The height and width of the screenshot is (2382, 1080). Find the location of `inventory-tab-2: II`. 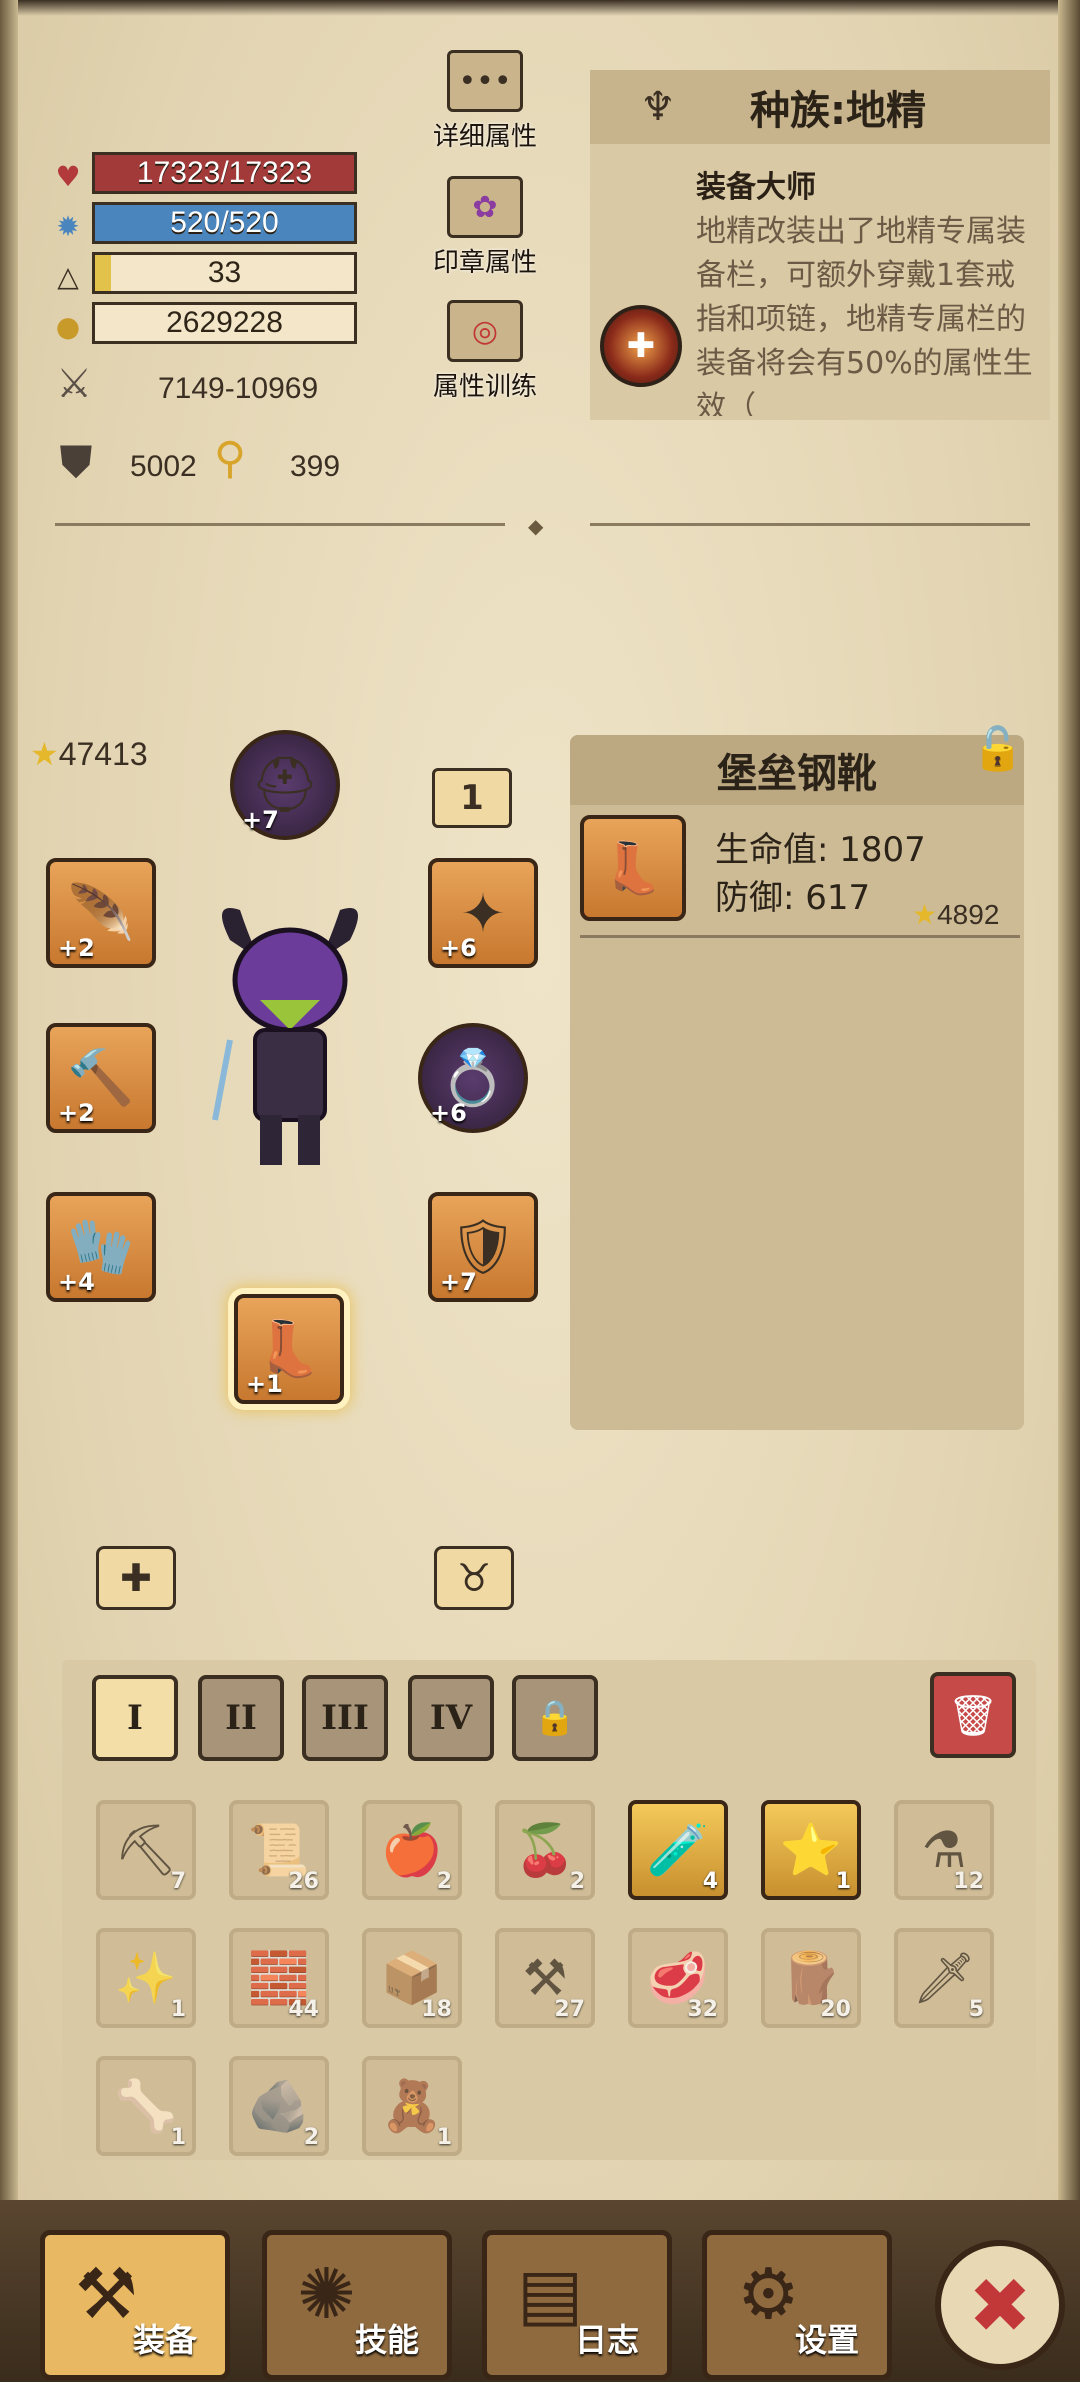

inventory-tab-2: II is located at coordinates (241, 1718).